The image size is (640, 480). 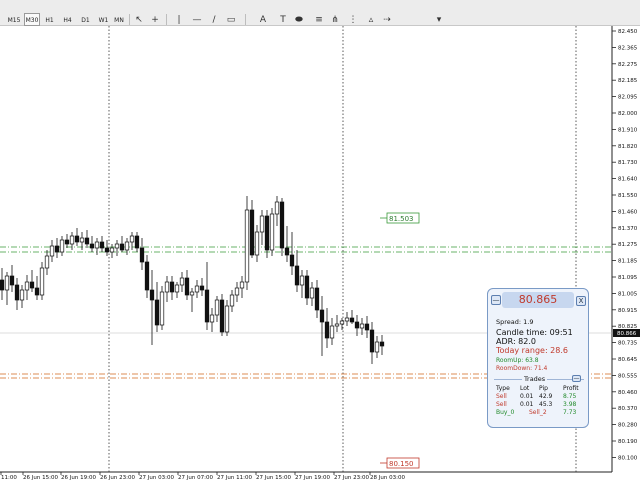 What do you see at coordinates (501, 396) in the screenshot?
I see `row-type: Sell` at bounding box center [501, 396].